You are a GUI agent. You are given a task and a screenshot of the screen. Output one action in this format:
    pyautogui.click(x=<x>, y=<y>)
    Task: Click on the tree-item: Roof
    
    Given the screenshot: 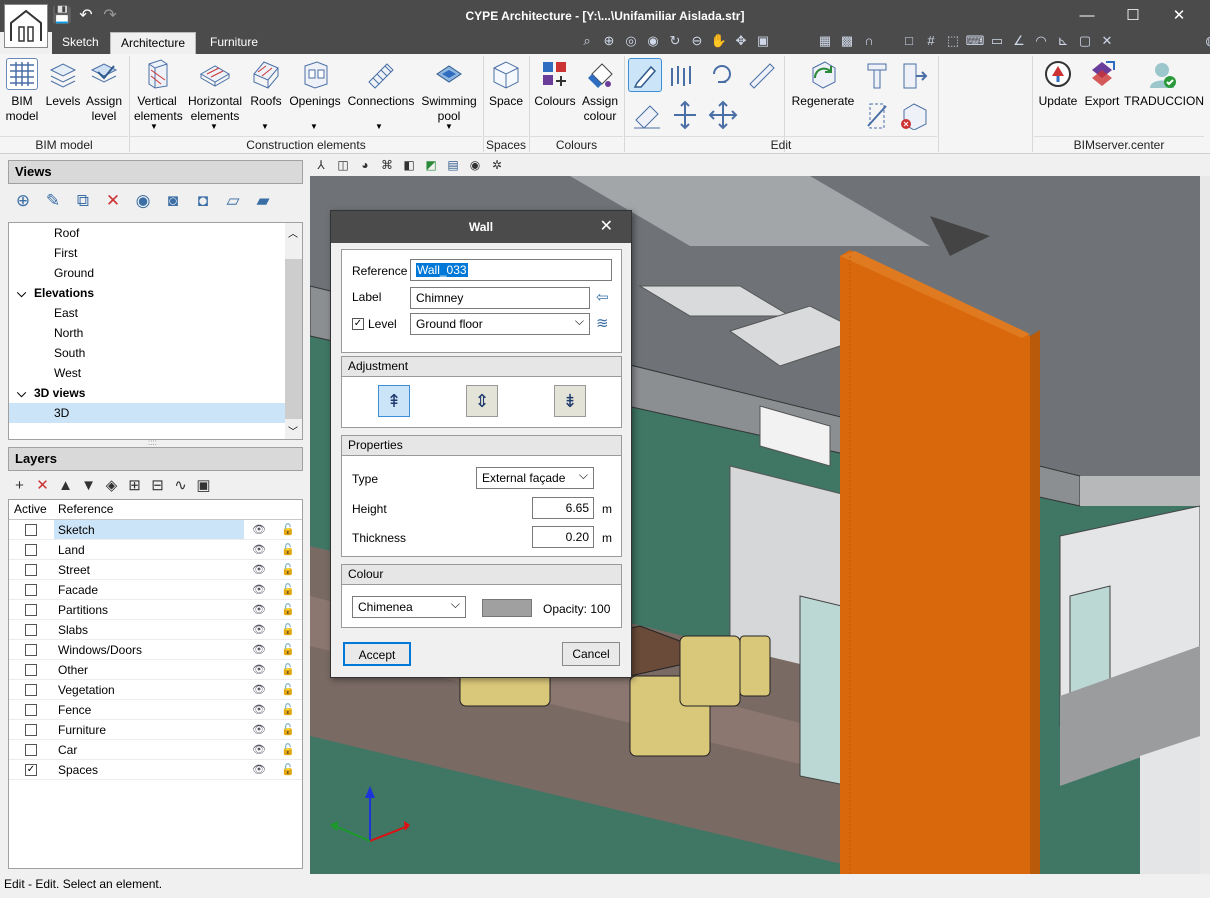 What is the action you would take?
    pyautogui.click(x=155, y=233)
    